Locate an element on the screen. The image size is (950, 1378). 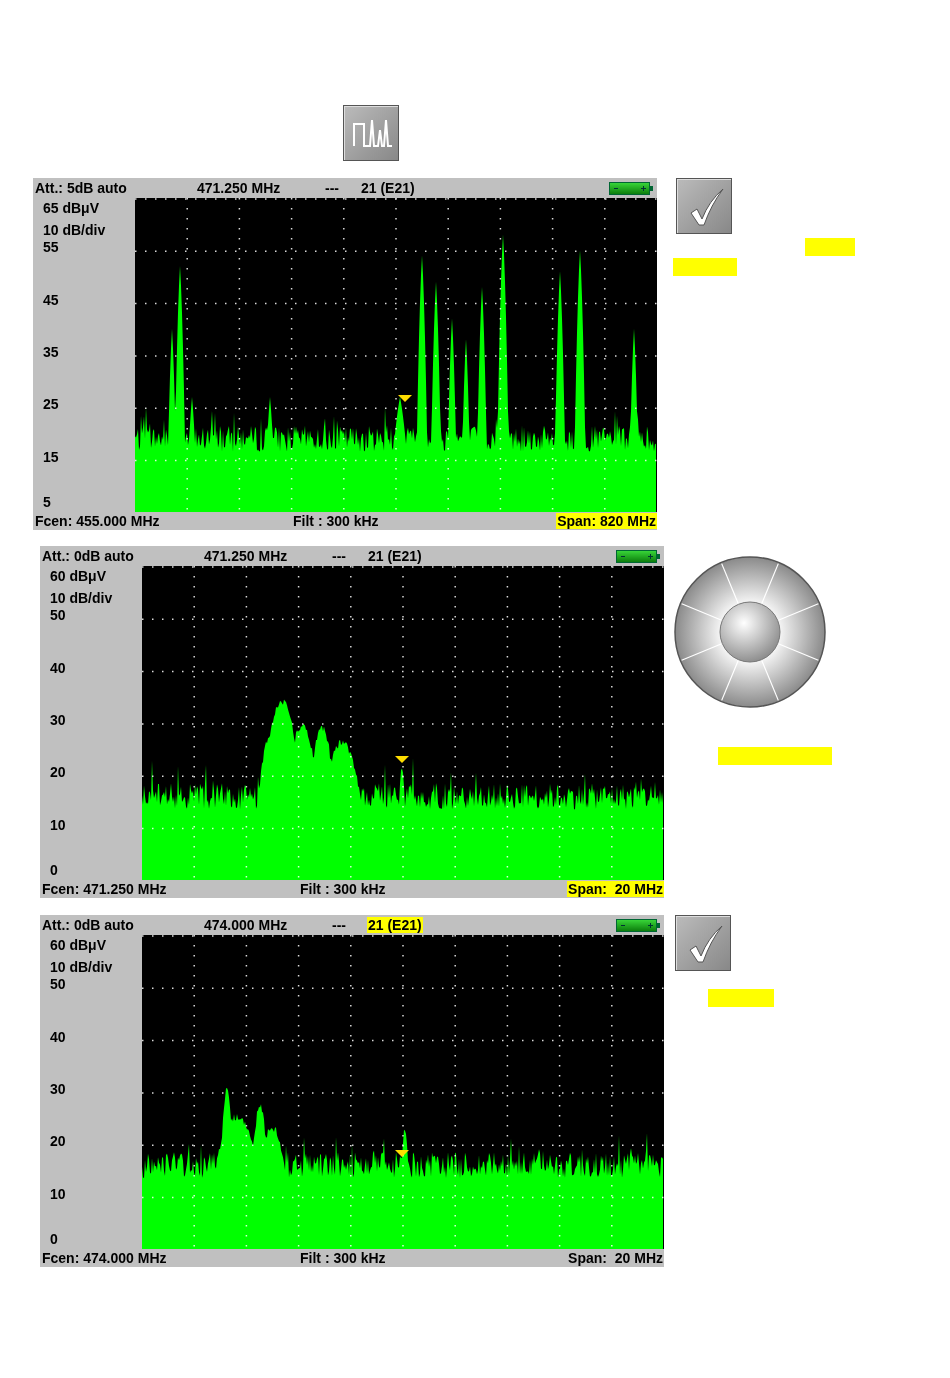
axis-label: 25 is located at coordinates (51, 404).